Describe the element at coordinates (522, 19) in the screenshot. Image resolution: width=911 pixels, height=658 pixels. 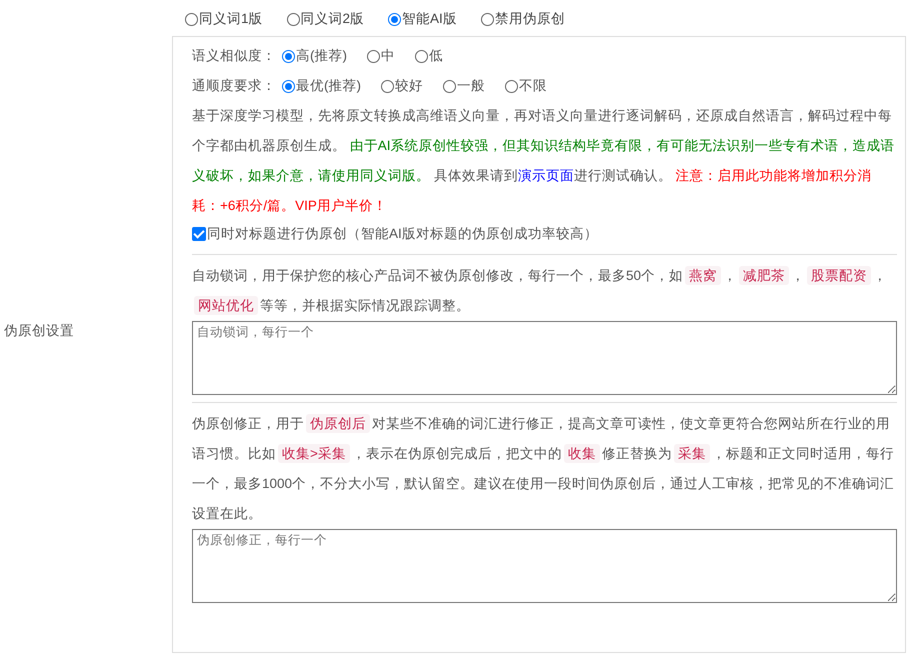
I see `mode-radio: 禁用伪原创` at that location.